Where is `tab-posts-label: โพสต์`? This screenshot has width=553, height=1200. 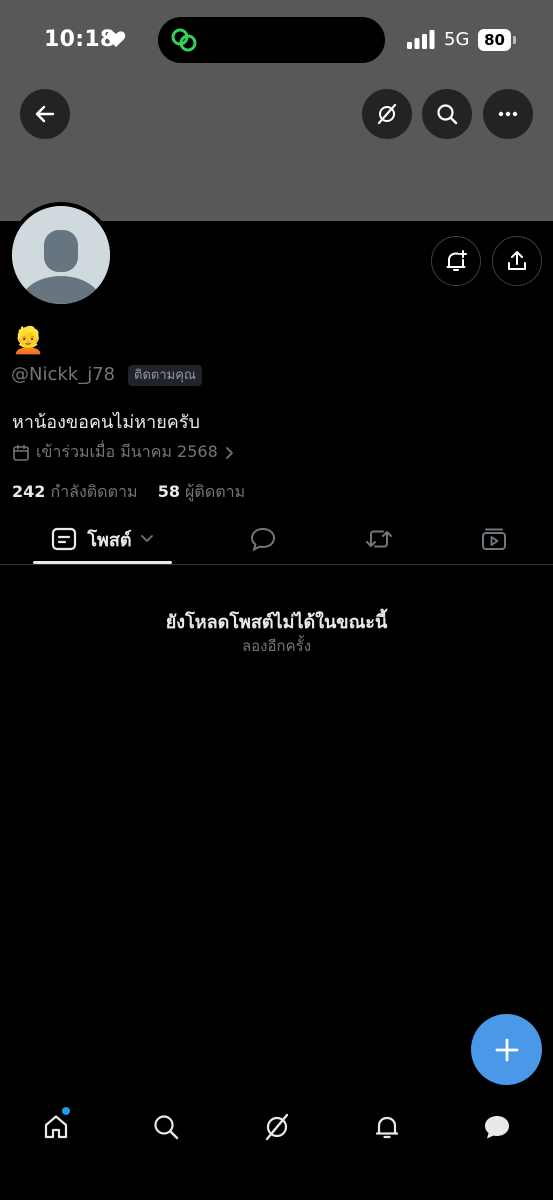 tab-posts-label: โพสต์ is located at coordinates (109, 540).